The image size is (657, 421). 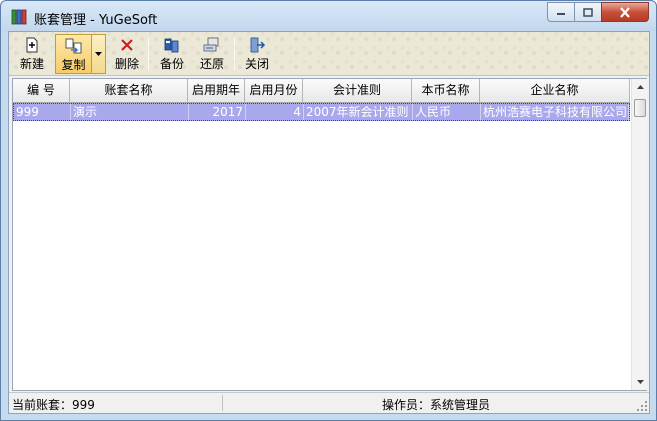 What do you see at coordinates (126, 64) in the screenshot?
I see `delete-label: 删除` at bounding box center [126, 64].